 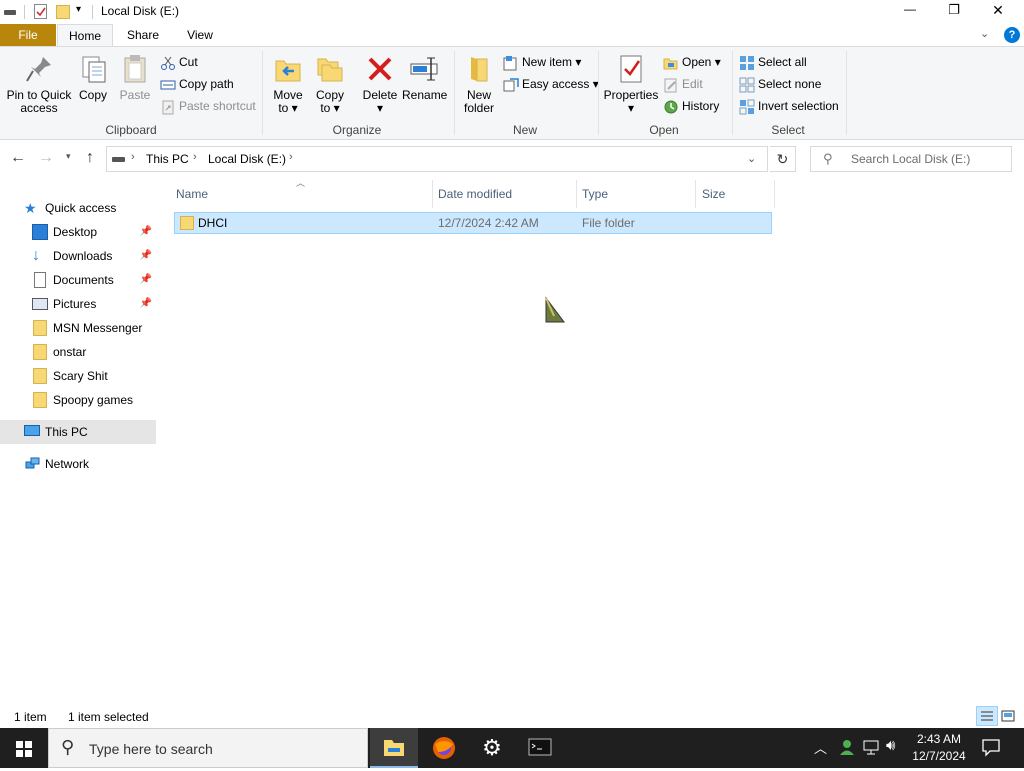 I want to click on history-button: History, so click(x=691, y=106).